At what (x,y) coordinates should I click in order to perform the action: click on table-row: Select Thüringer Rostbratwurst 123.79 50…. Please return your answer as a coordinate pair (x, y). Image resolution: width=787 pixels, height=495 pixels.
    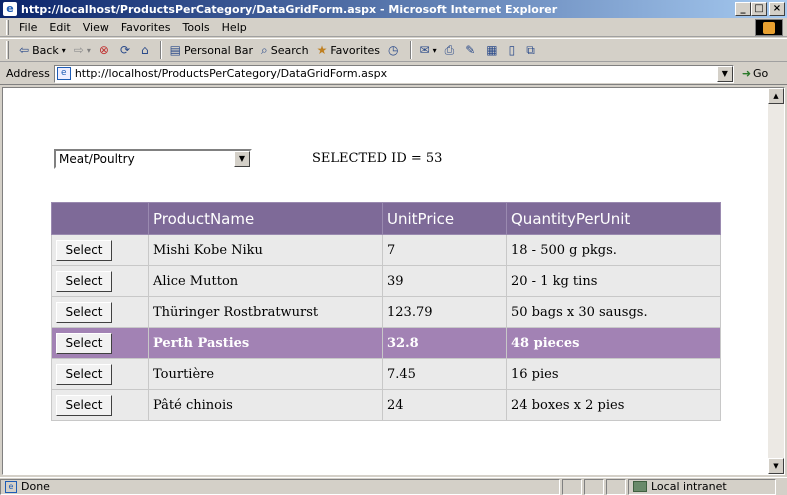
    Looking at the image, I should click on (386, 312).